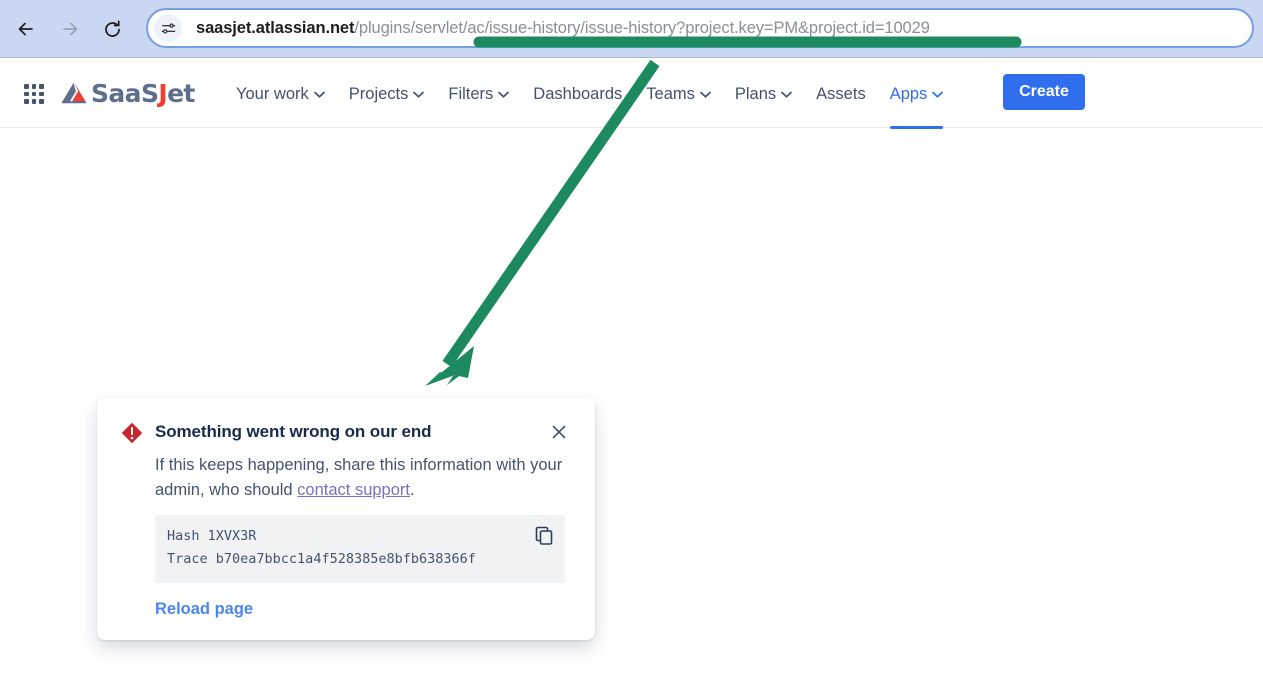  I want to click on pointer-arrow-head, so click(448, 367).